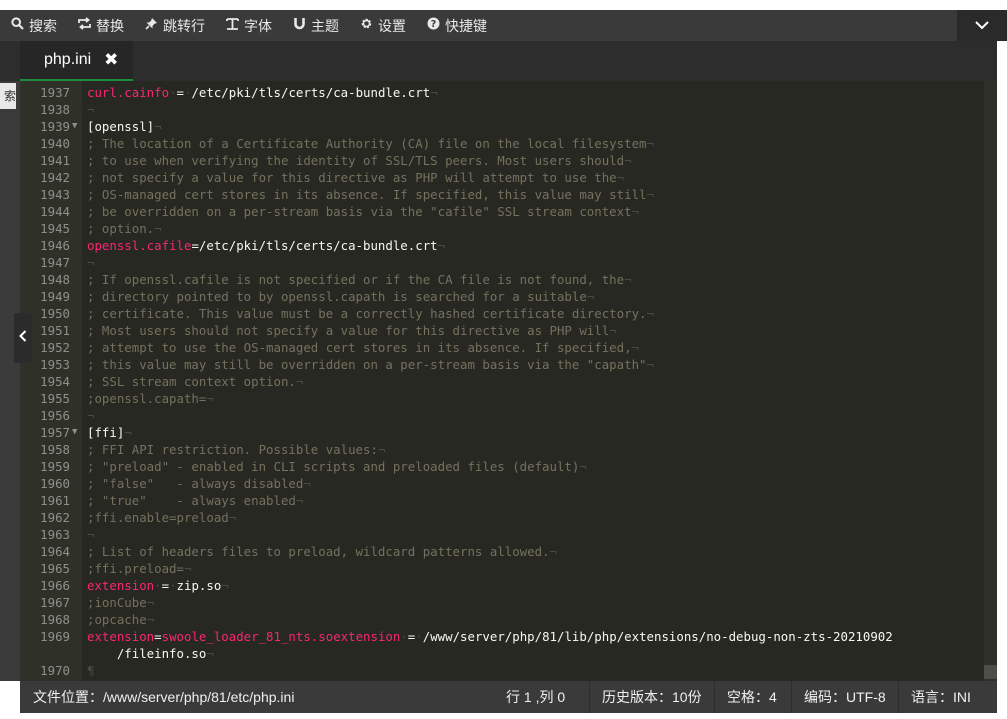 The height and width of the screenshot is (719, 1007). Describe the element at coordinates (325, 25) in the screenshot. I see `theme-label: 主题` at that location.